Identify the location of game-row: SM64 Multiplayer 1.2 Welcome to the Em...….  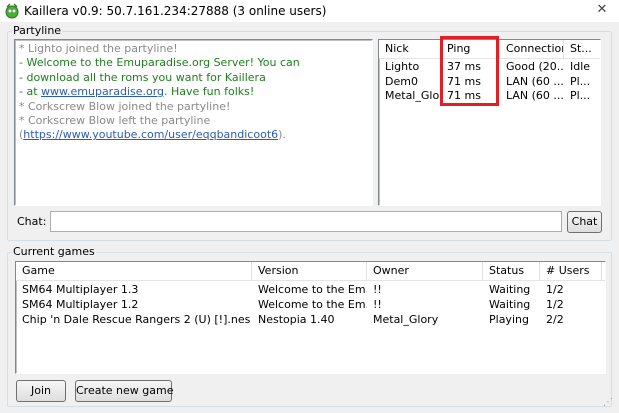
(310, 304).